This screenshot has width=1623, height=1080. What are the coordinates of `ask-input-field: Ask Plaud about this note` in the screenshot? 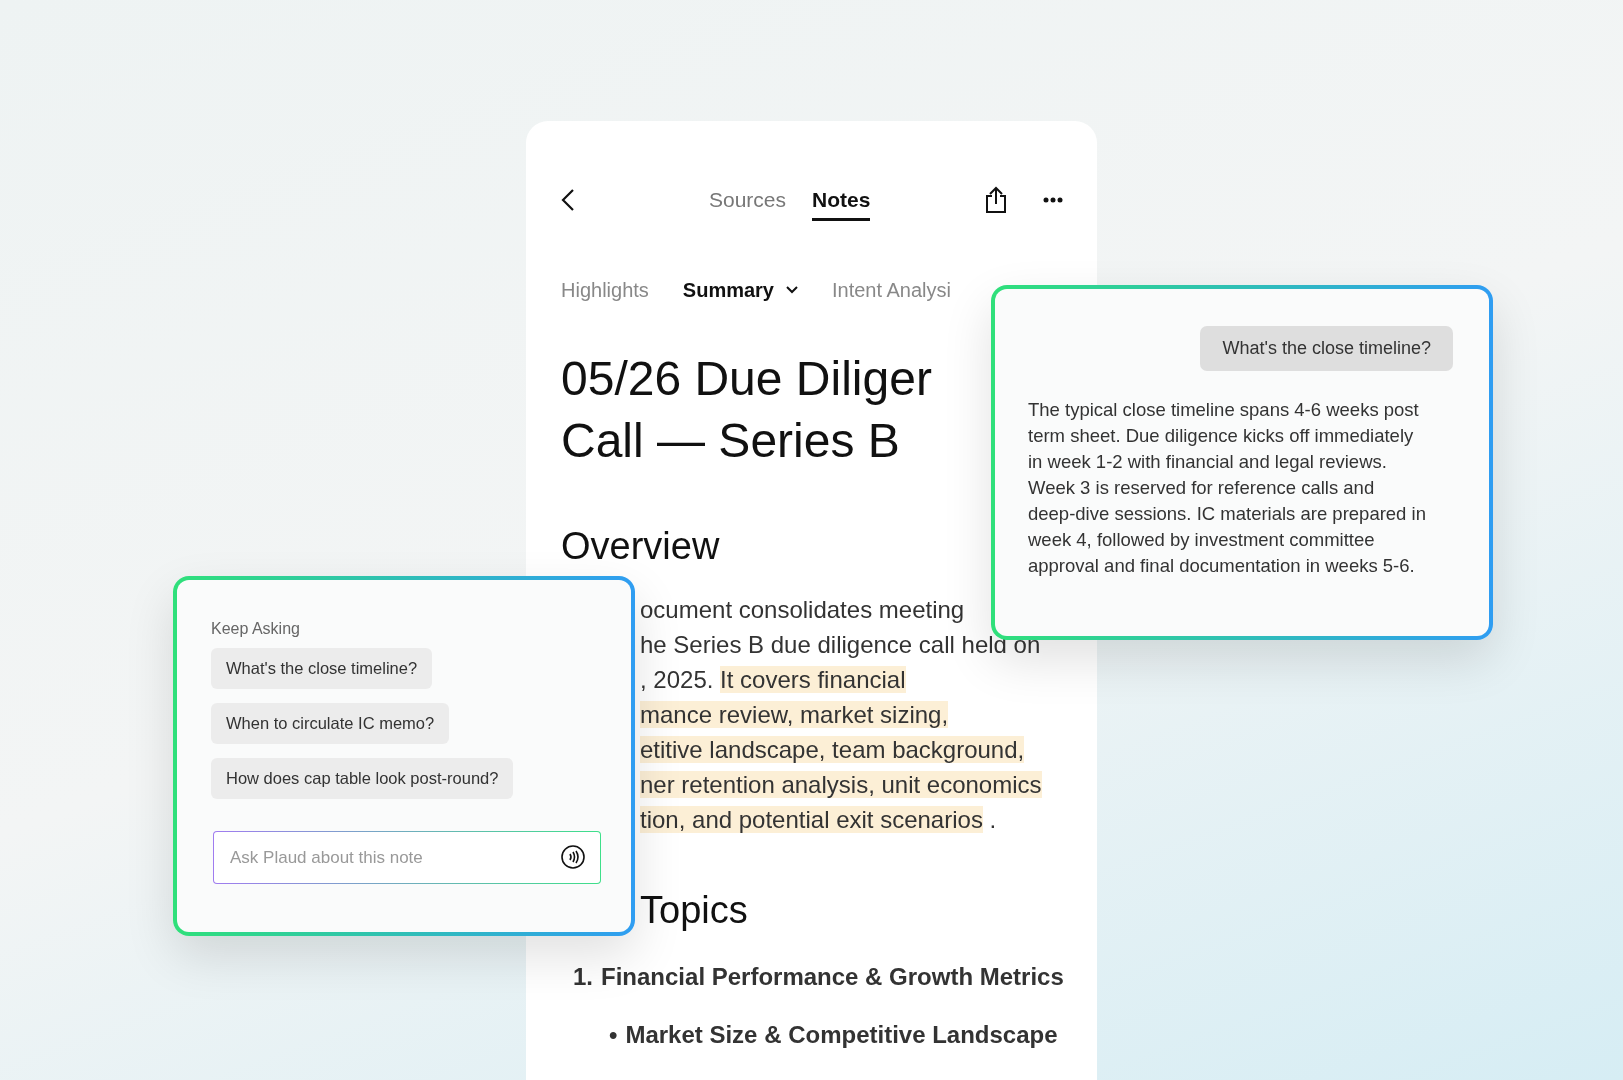 It's located at (407, 857).